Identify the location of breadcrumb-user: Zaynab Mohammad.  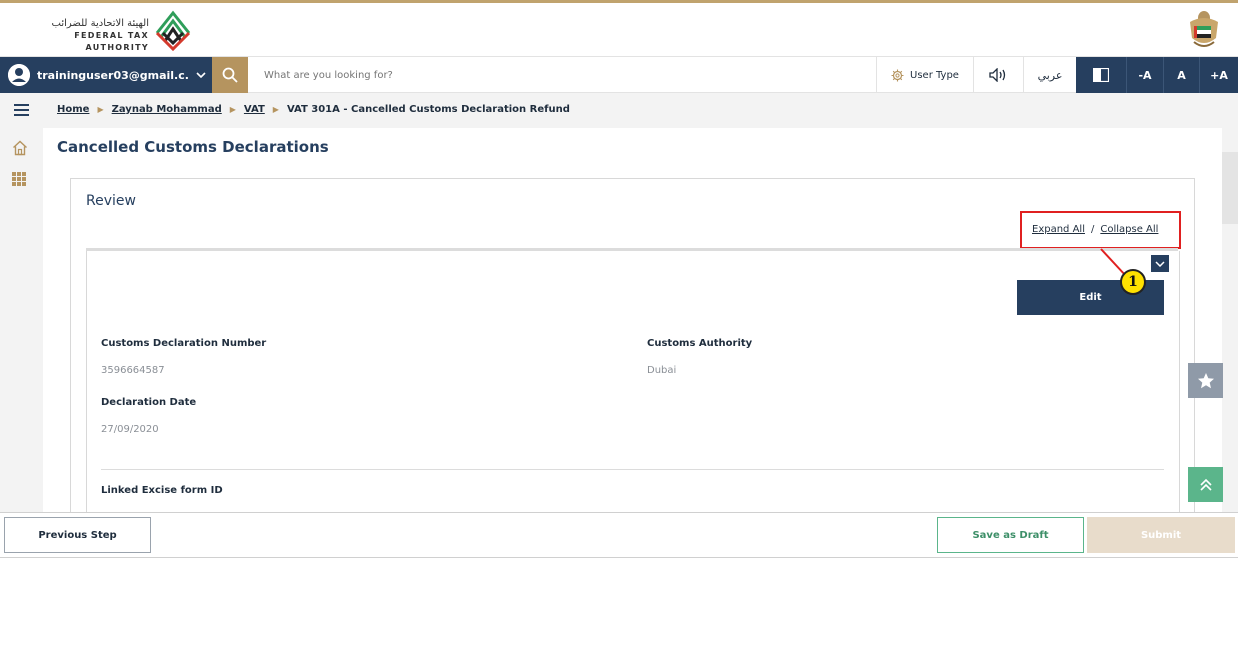
(167, 109).